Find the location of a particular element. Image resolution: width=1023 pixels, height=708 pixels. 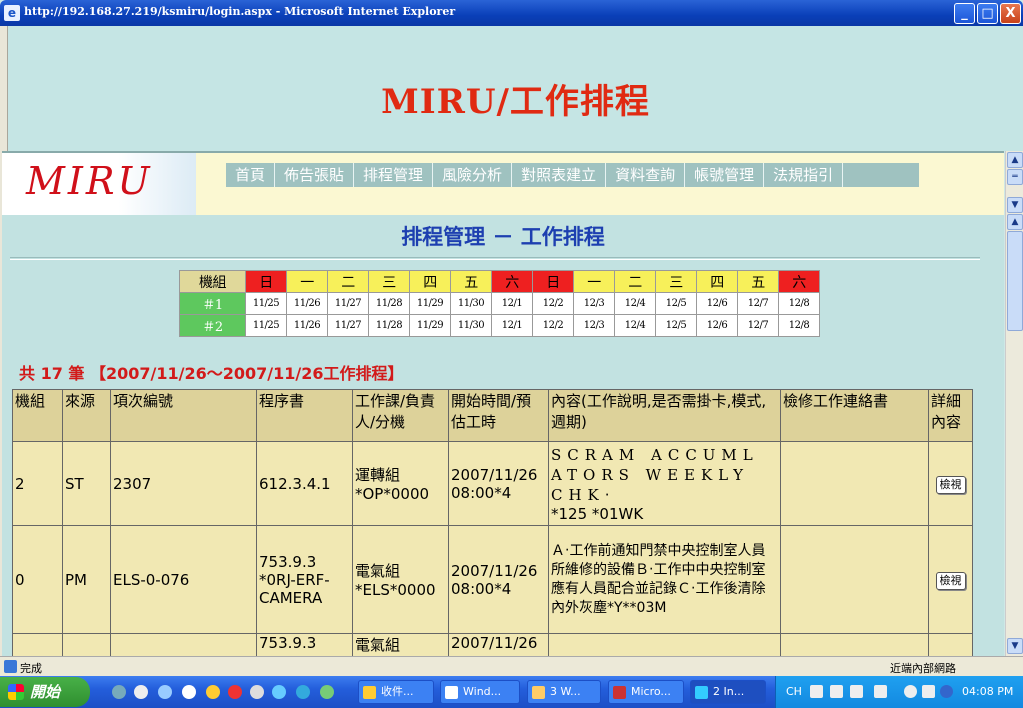

table-header: 檢修工作連絡書 is located at coordinates (854, 415).